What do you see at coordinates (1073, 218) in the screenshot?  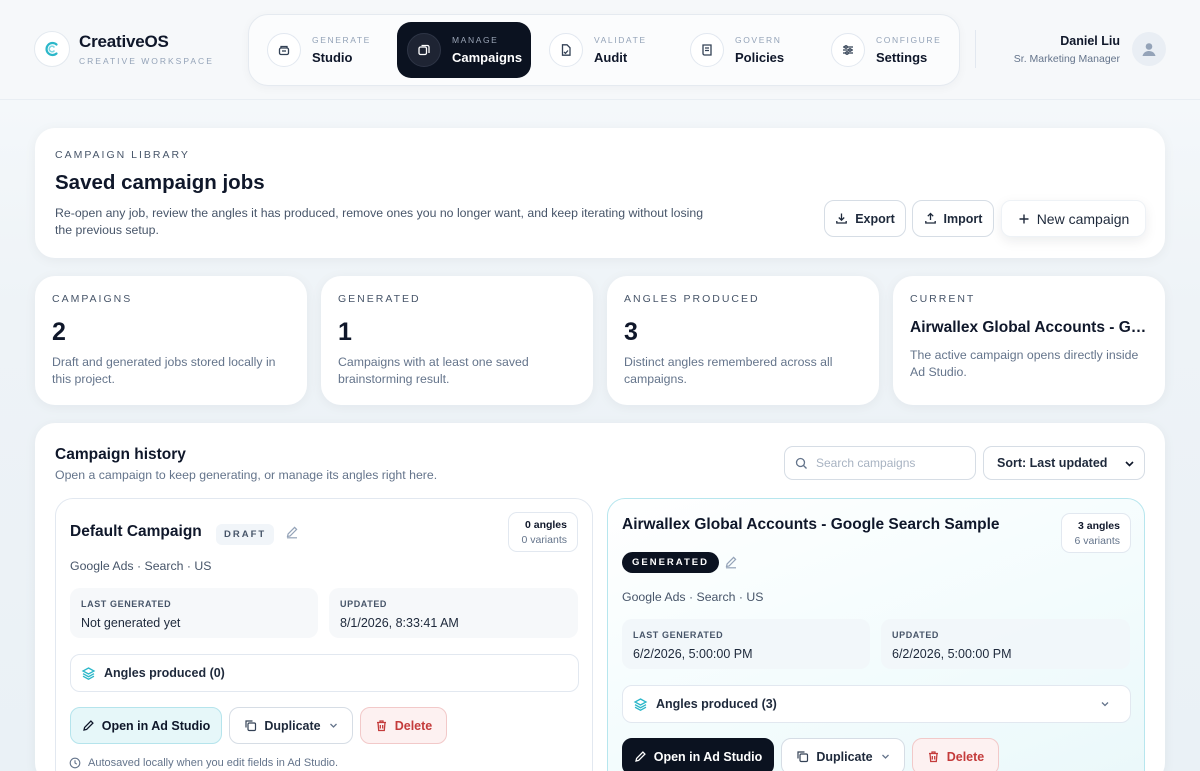 I see `new-campaign-button: New campaign` at bounding box center [1073, 218].